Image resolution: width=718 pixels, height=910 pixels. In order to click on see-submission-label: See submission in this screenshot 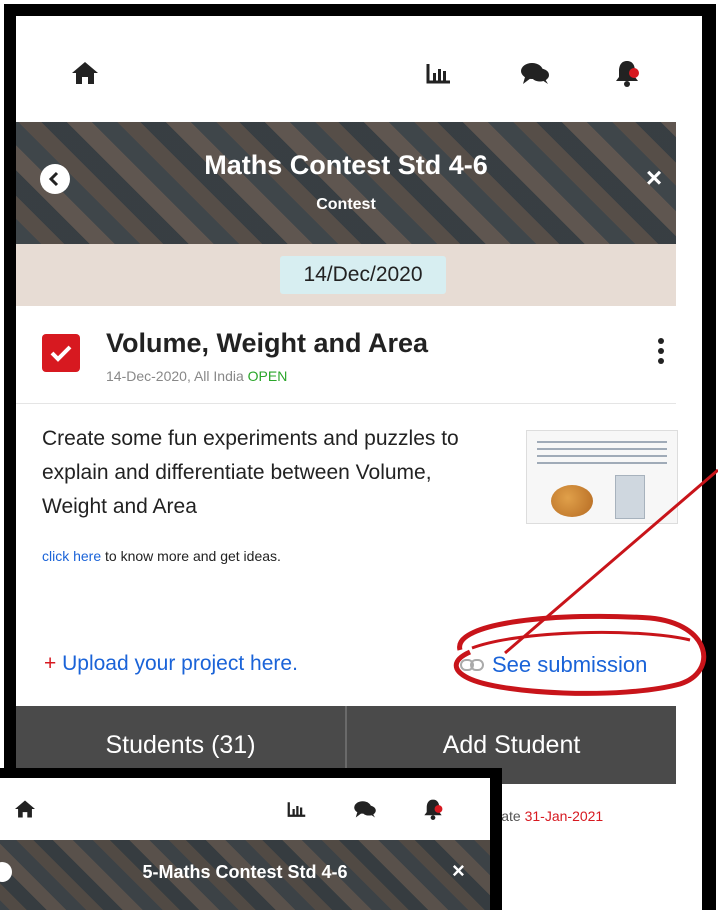, I will do `click(570, 664)`.